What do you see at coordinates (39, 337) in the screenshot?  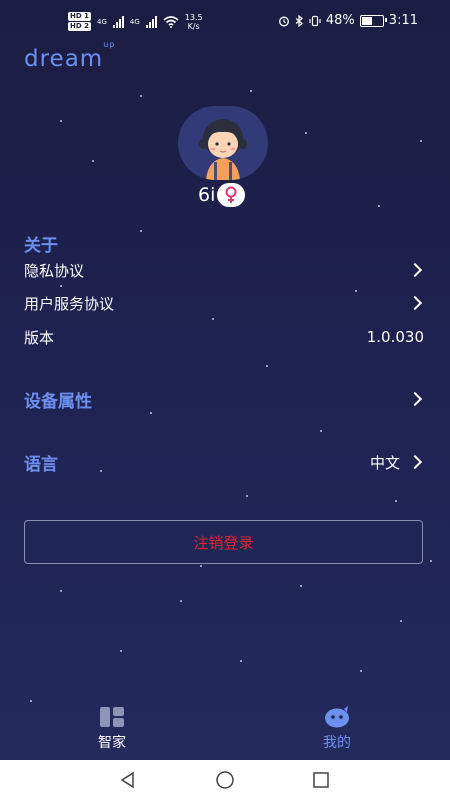 I see `version-label: 版本` at bounding box center [39, 337].